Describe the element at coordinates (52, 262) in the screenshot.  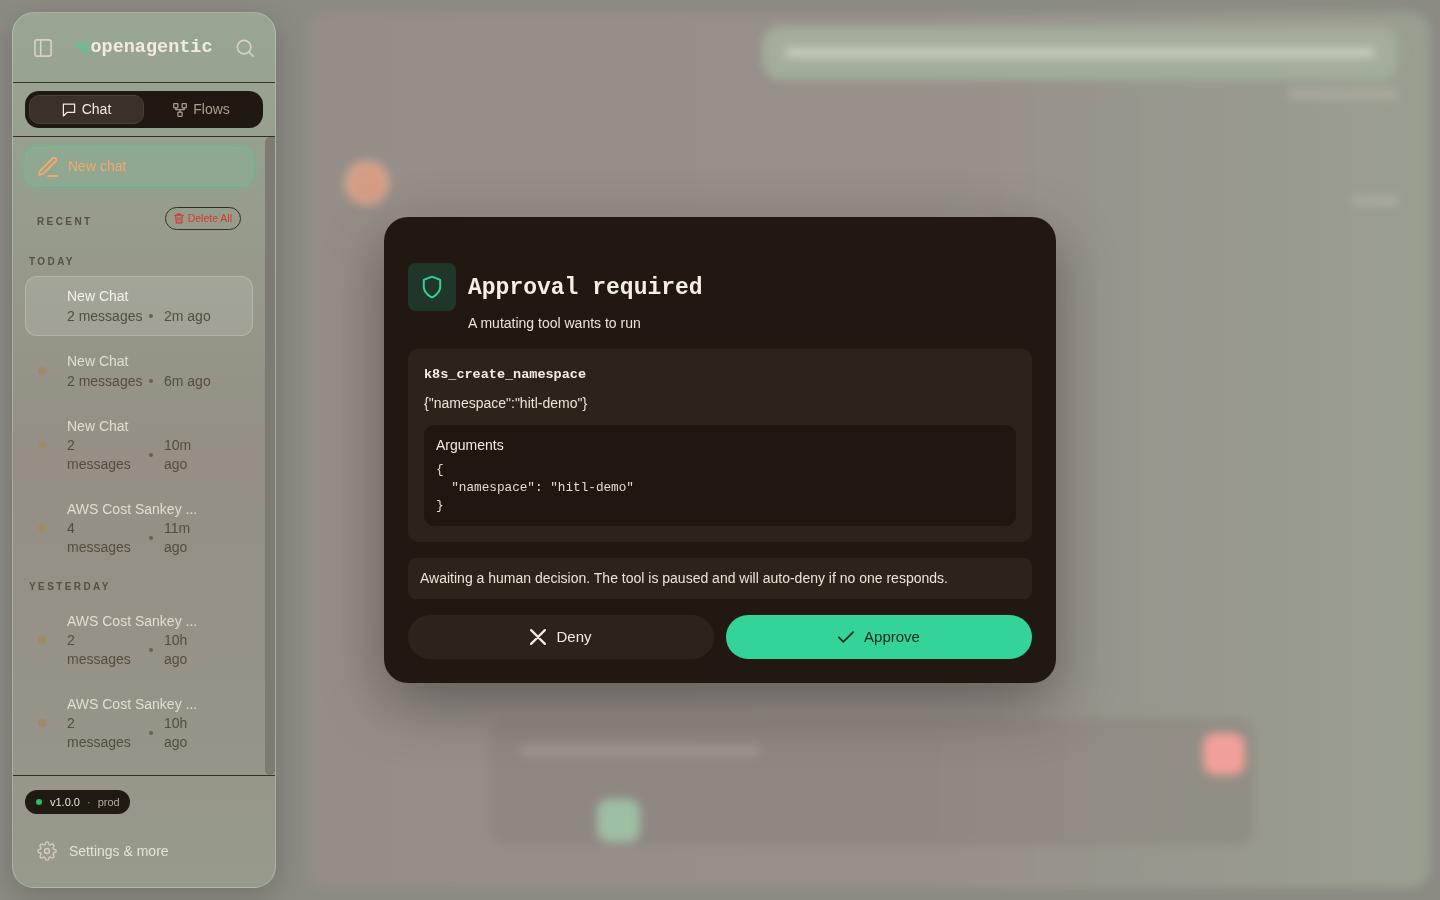
I see `group-label: TODAY` at that location.